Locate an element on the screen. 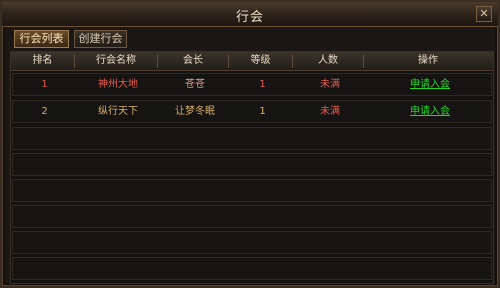 This screenshot has width=500, height=288. table-header: 排名 行会名称 会长 等级 人数 操作 is located at coordinates (252, 61).